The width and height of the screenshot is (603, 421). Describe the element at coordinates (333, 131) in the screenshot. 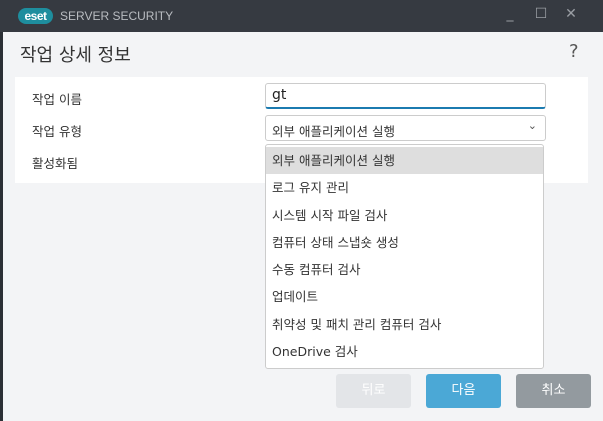

I see `task-type-value: 외부 애플리케이션 실행` at that location.